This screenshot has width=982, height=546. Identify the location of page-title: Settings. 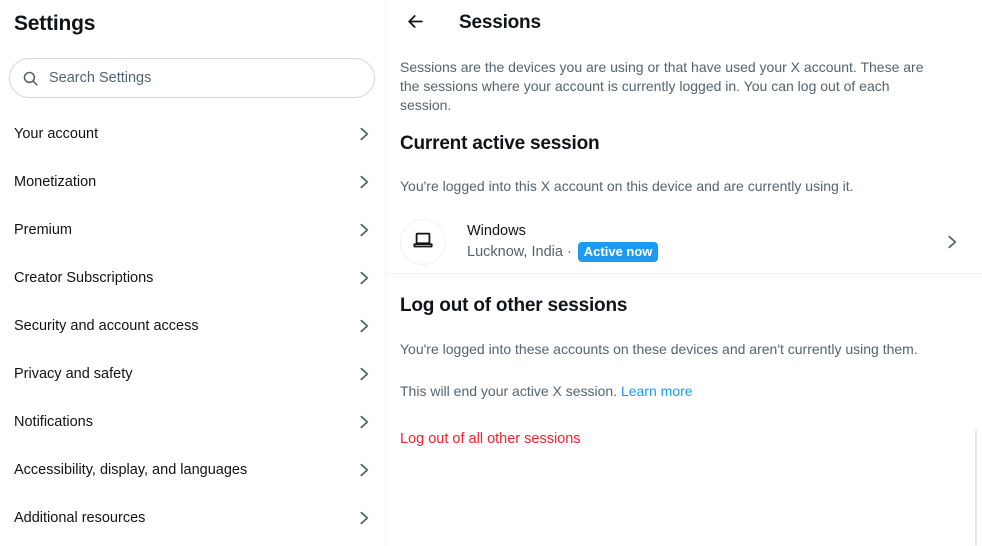
(55, 23).